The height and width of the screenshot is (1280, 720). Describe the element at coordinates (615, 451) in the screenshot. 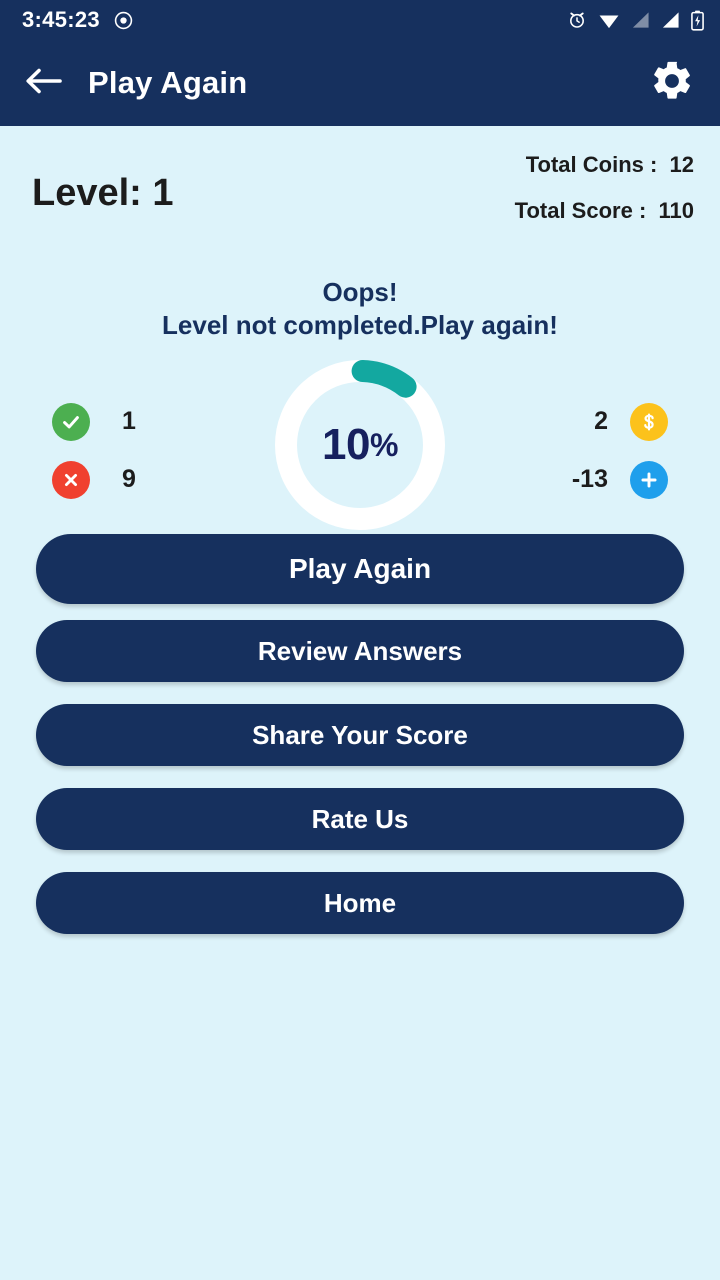

I see `stats-right: 2 -13` at that location.